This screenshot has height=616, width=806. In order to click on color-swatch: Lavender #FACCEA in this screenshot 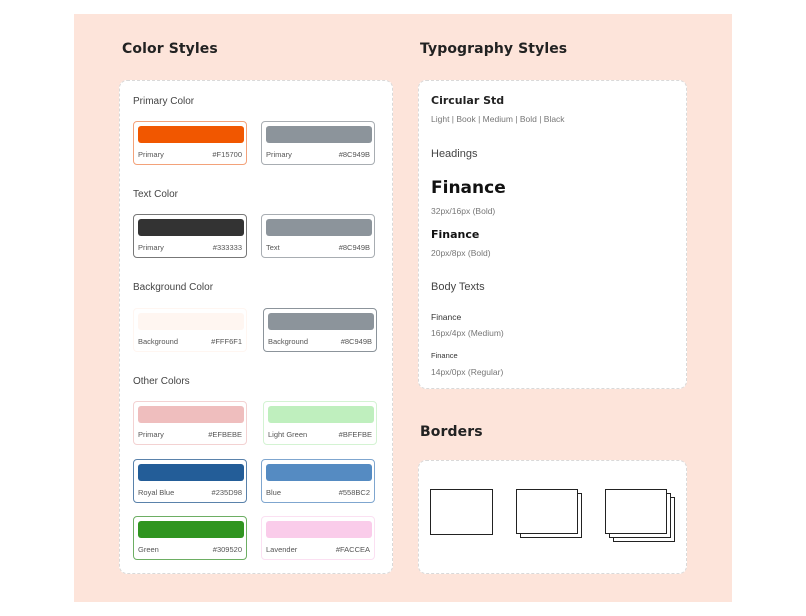, I will do `click(318, 538)`.